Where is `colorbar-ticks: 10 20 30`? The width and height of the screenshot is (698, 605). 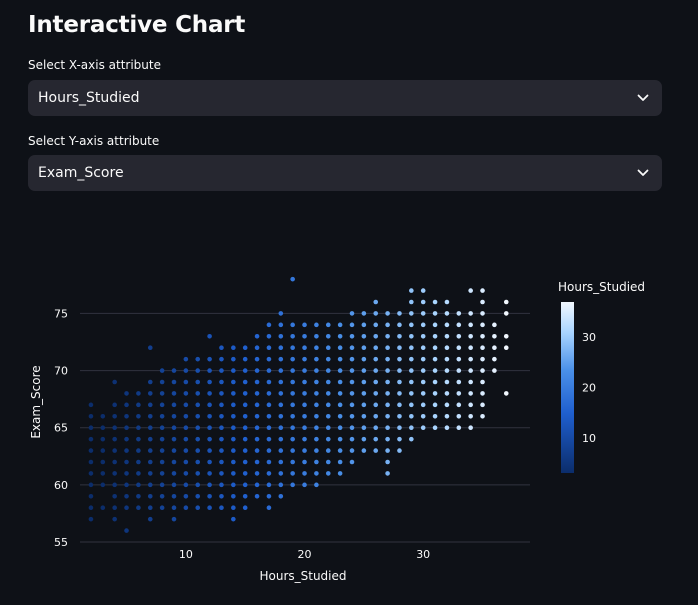 colorbar-ticks: 10 20 30 is located at coordinates (589, 388).